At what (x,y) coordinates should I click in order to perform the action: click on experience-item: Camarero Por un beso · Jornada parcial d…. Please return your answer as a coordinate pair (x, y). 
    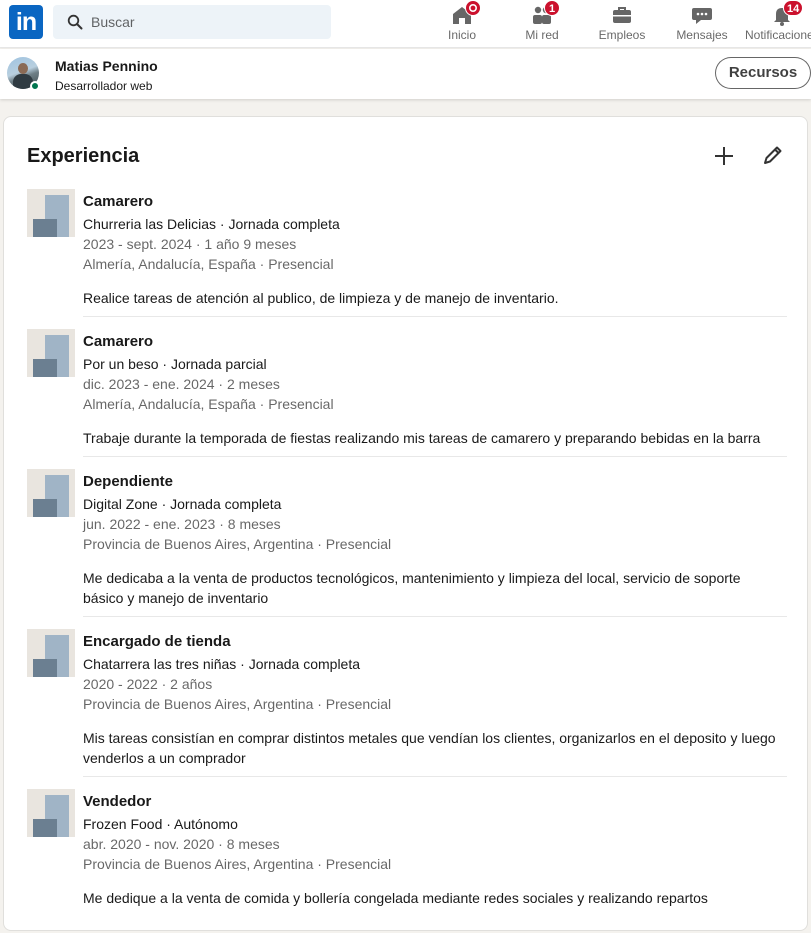
    Looking at the image, I should click on (407, 389).